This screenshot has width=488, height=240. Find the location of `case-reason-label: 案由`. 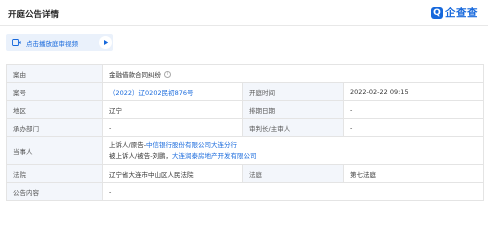

case-reason-label: 案由 is located at coordinates (54, 73).